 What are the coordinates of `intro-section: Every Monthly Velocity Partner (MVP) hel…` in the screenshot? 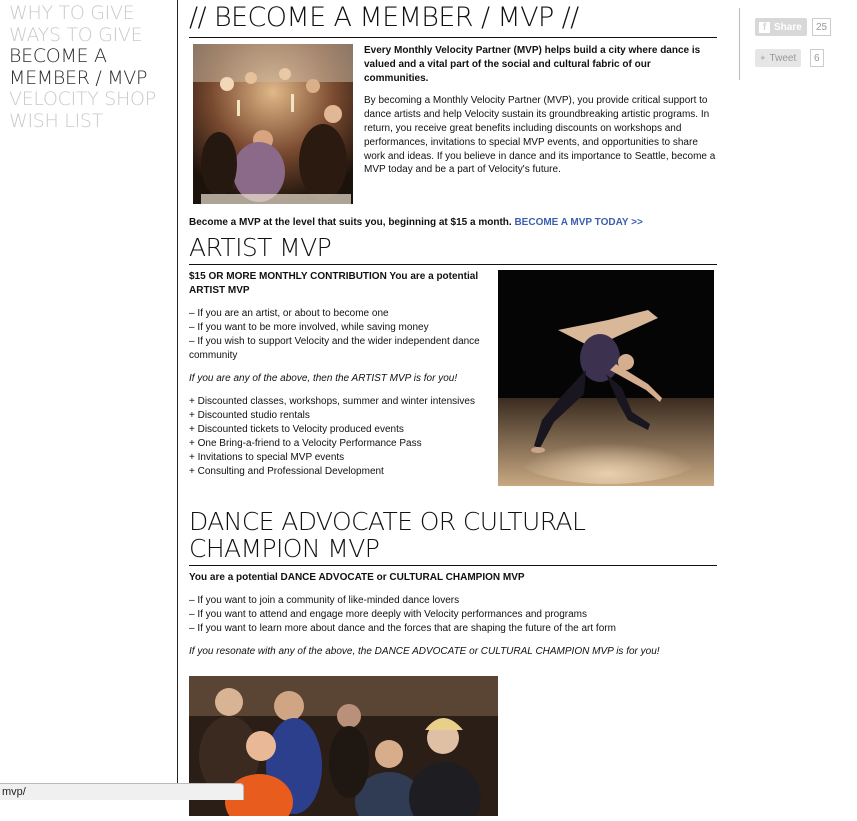 It's located at (453, 125).